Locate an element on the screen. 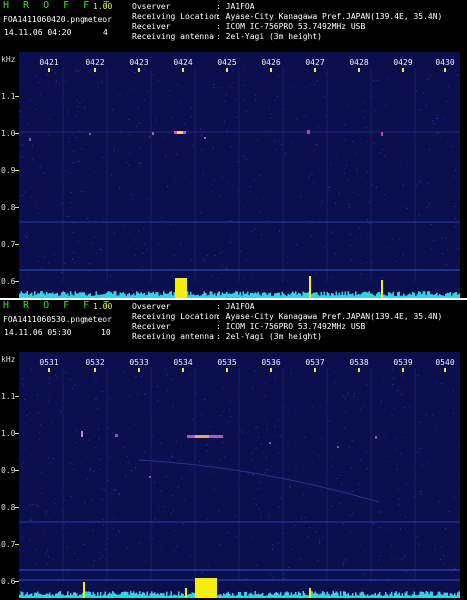 Image resolution: width=467 pixels, height=600 pixels. freq-tick-label: 1.0 is located at coordinates (8, 133).